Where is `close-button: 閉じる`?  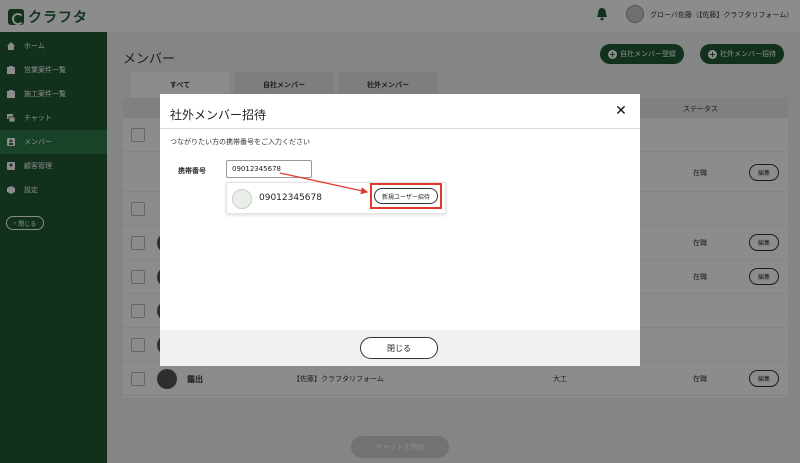 close-button: 閉じる is located at coordinates (399, 348).